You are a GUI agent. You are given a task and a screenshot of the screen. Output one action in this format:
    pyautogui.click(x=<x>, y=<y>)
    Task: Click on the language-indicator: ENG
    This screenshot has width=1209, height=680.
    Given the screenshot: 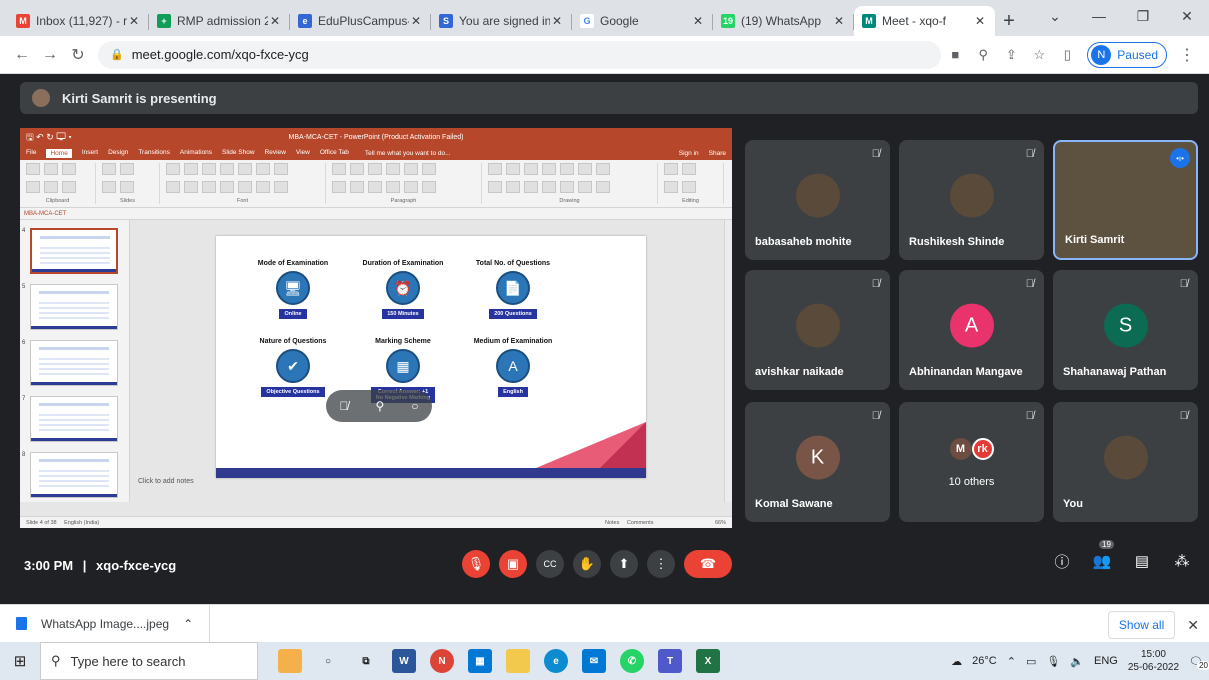 What is the action you would take?
    pyautogui.click(x=1106, y=661)
    